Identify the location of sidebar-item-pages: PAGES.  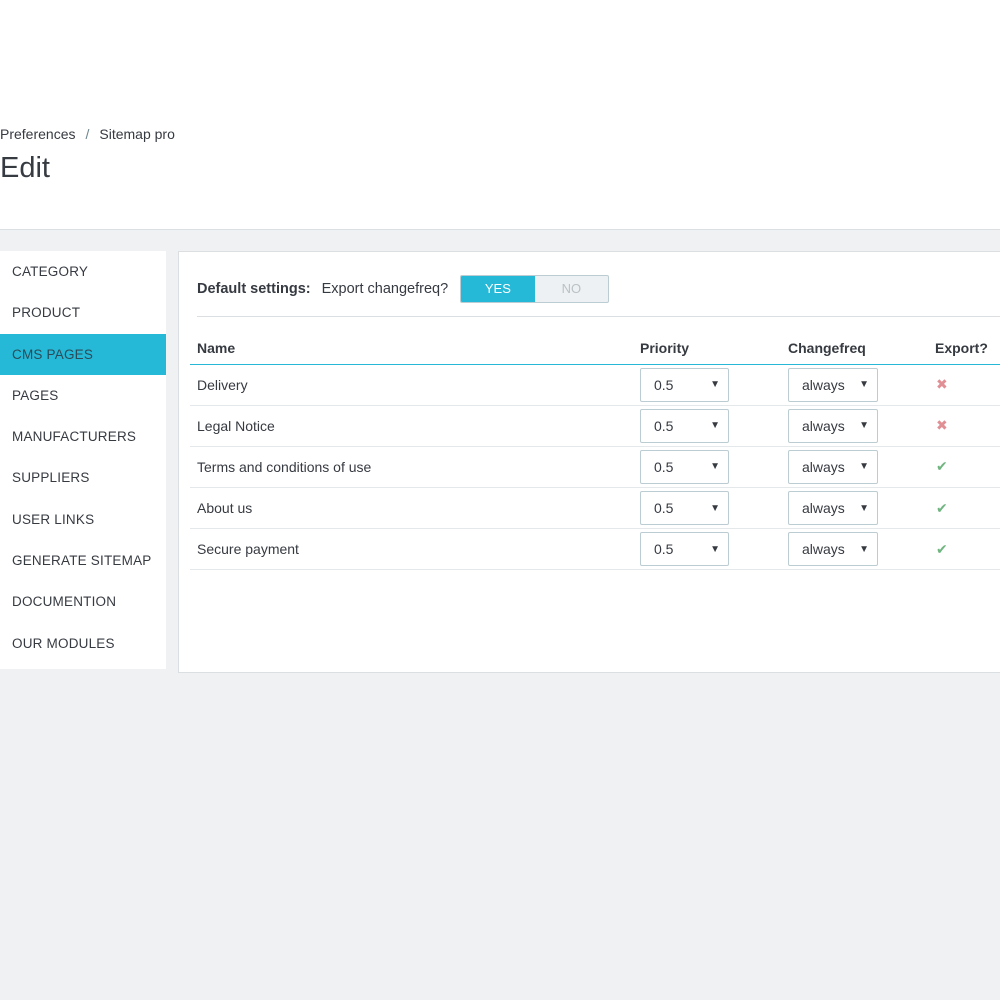
(83, 395).